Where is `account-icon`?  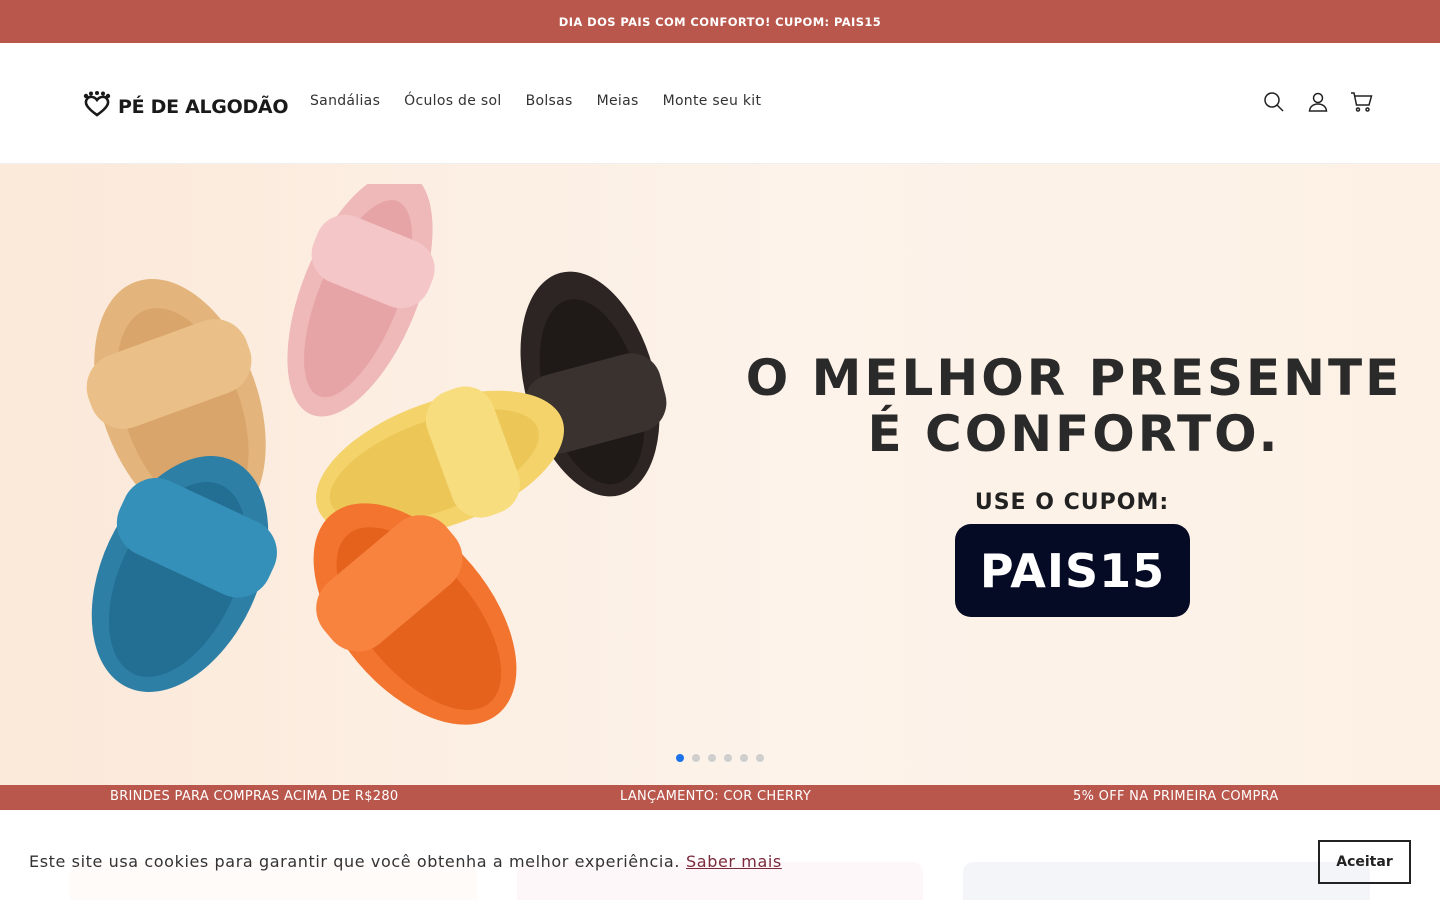 account-icon is located at coordinates (1318, 102).